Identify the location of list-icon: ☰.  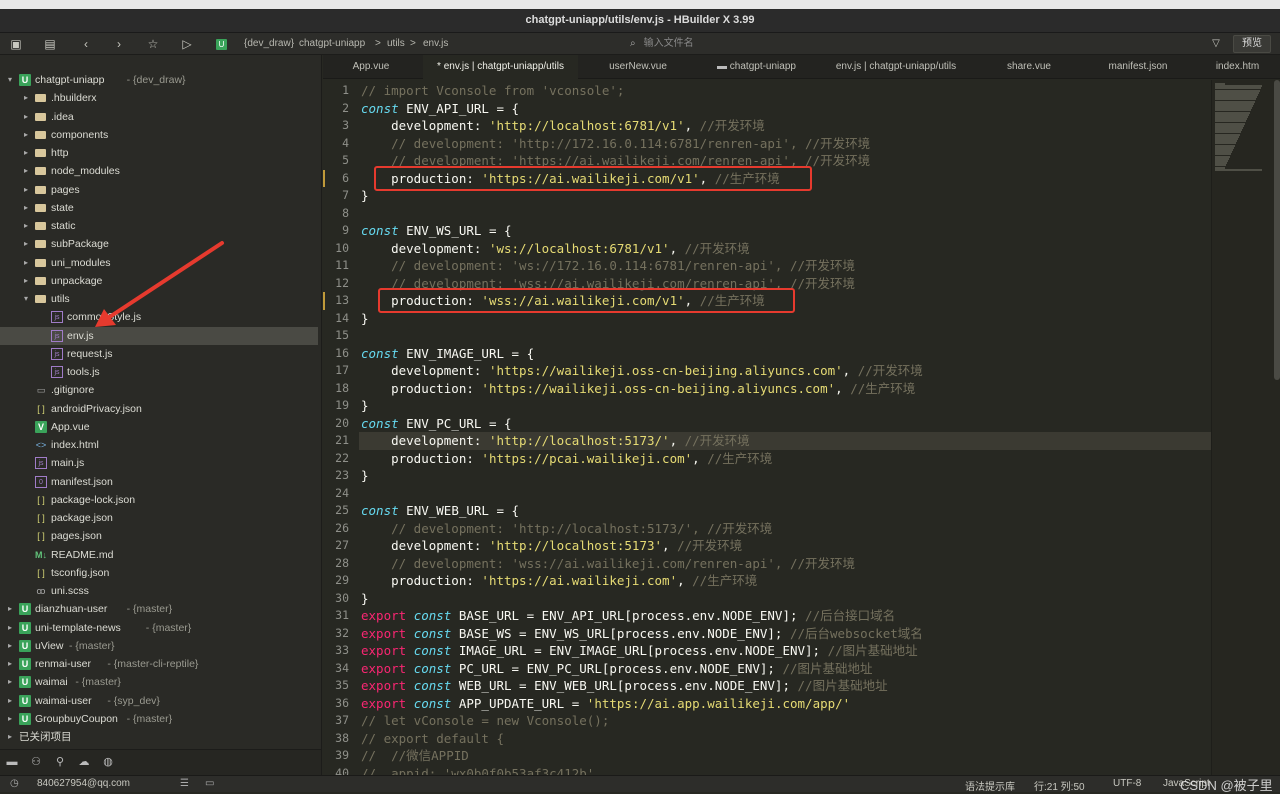
(184, 783).